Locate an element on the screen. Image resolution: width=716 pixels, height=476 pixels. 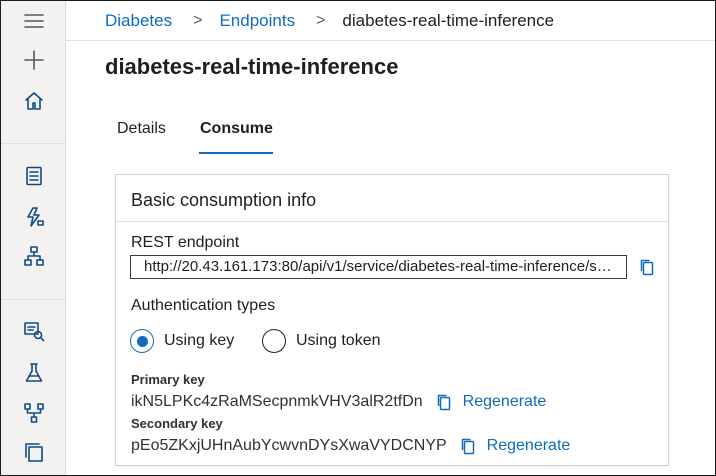
primary-key-value: ikN5LPKc4zRaMSecpnmkVHV3alR2tfDn is located at coordinates (277, 401).